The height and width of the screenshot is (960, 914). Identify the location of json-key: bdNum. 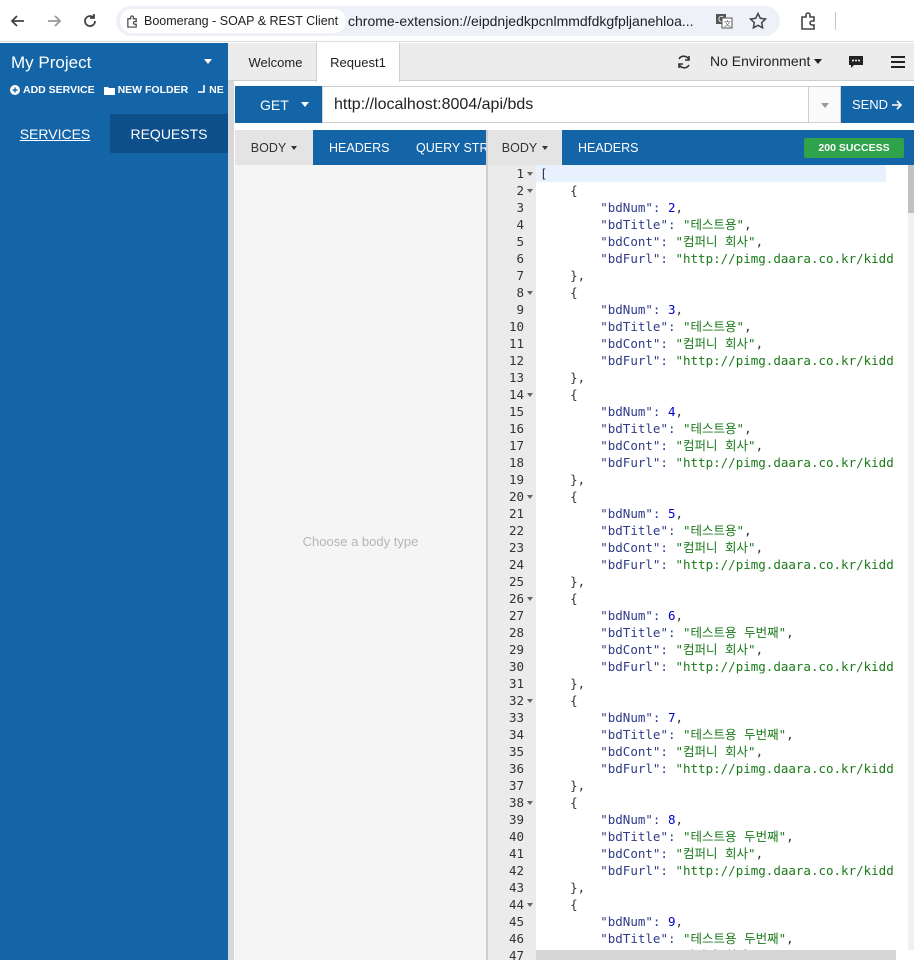
(626, 309).